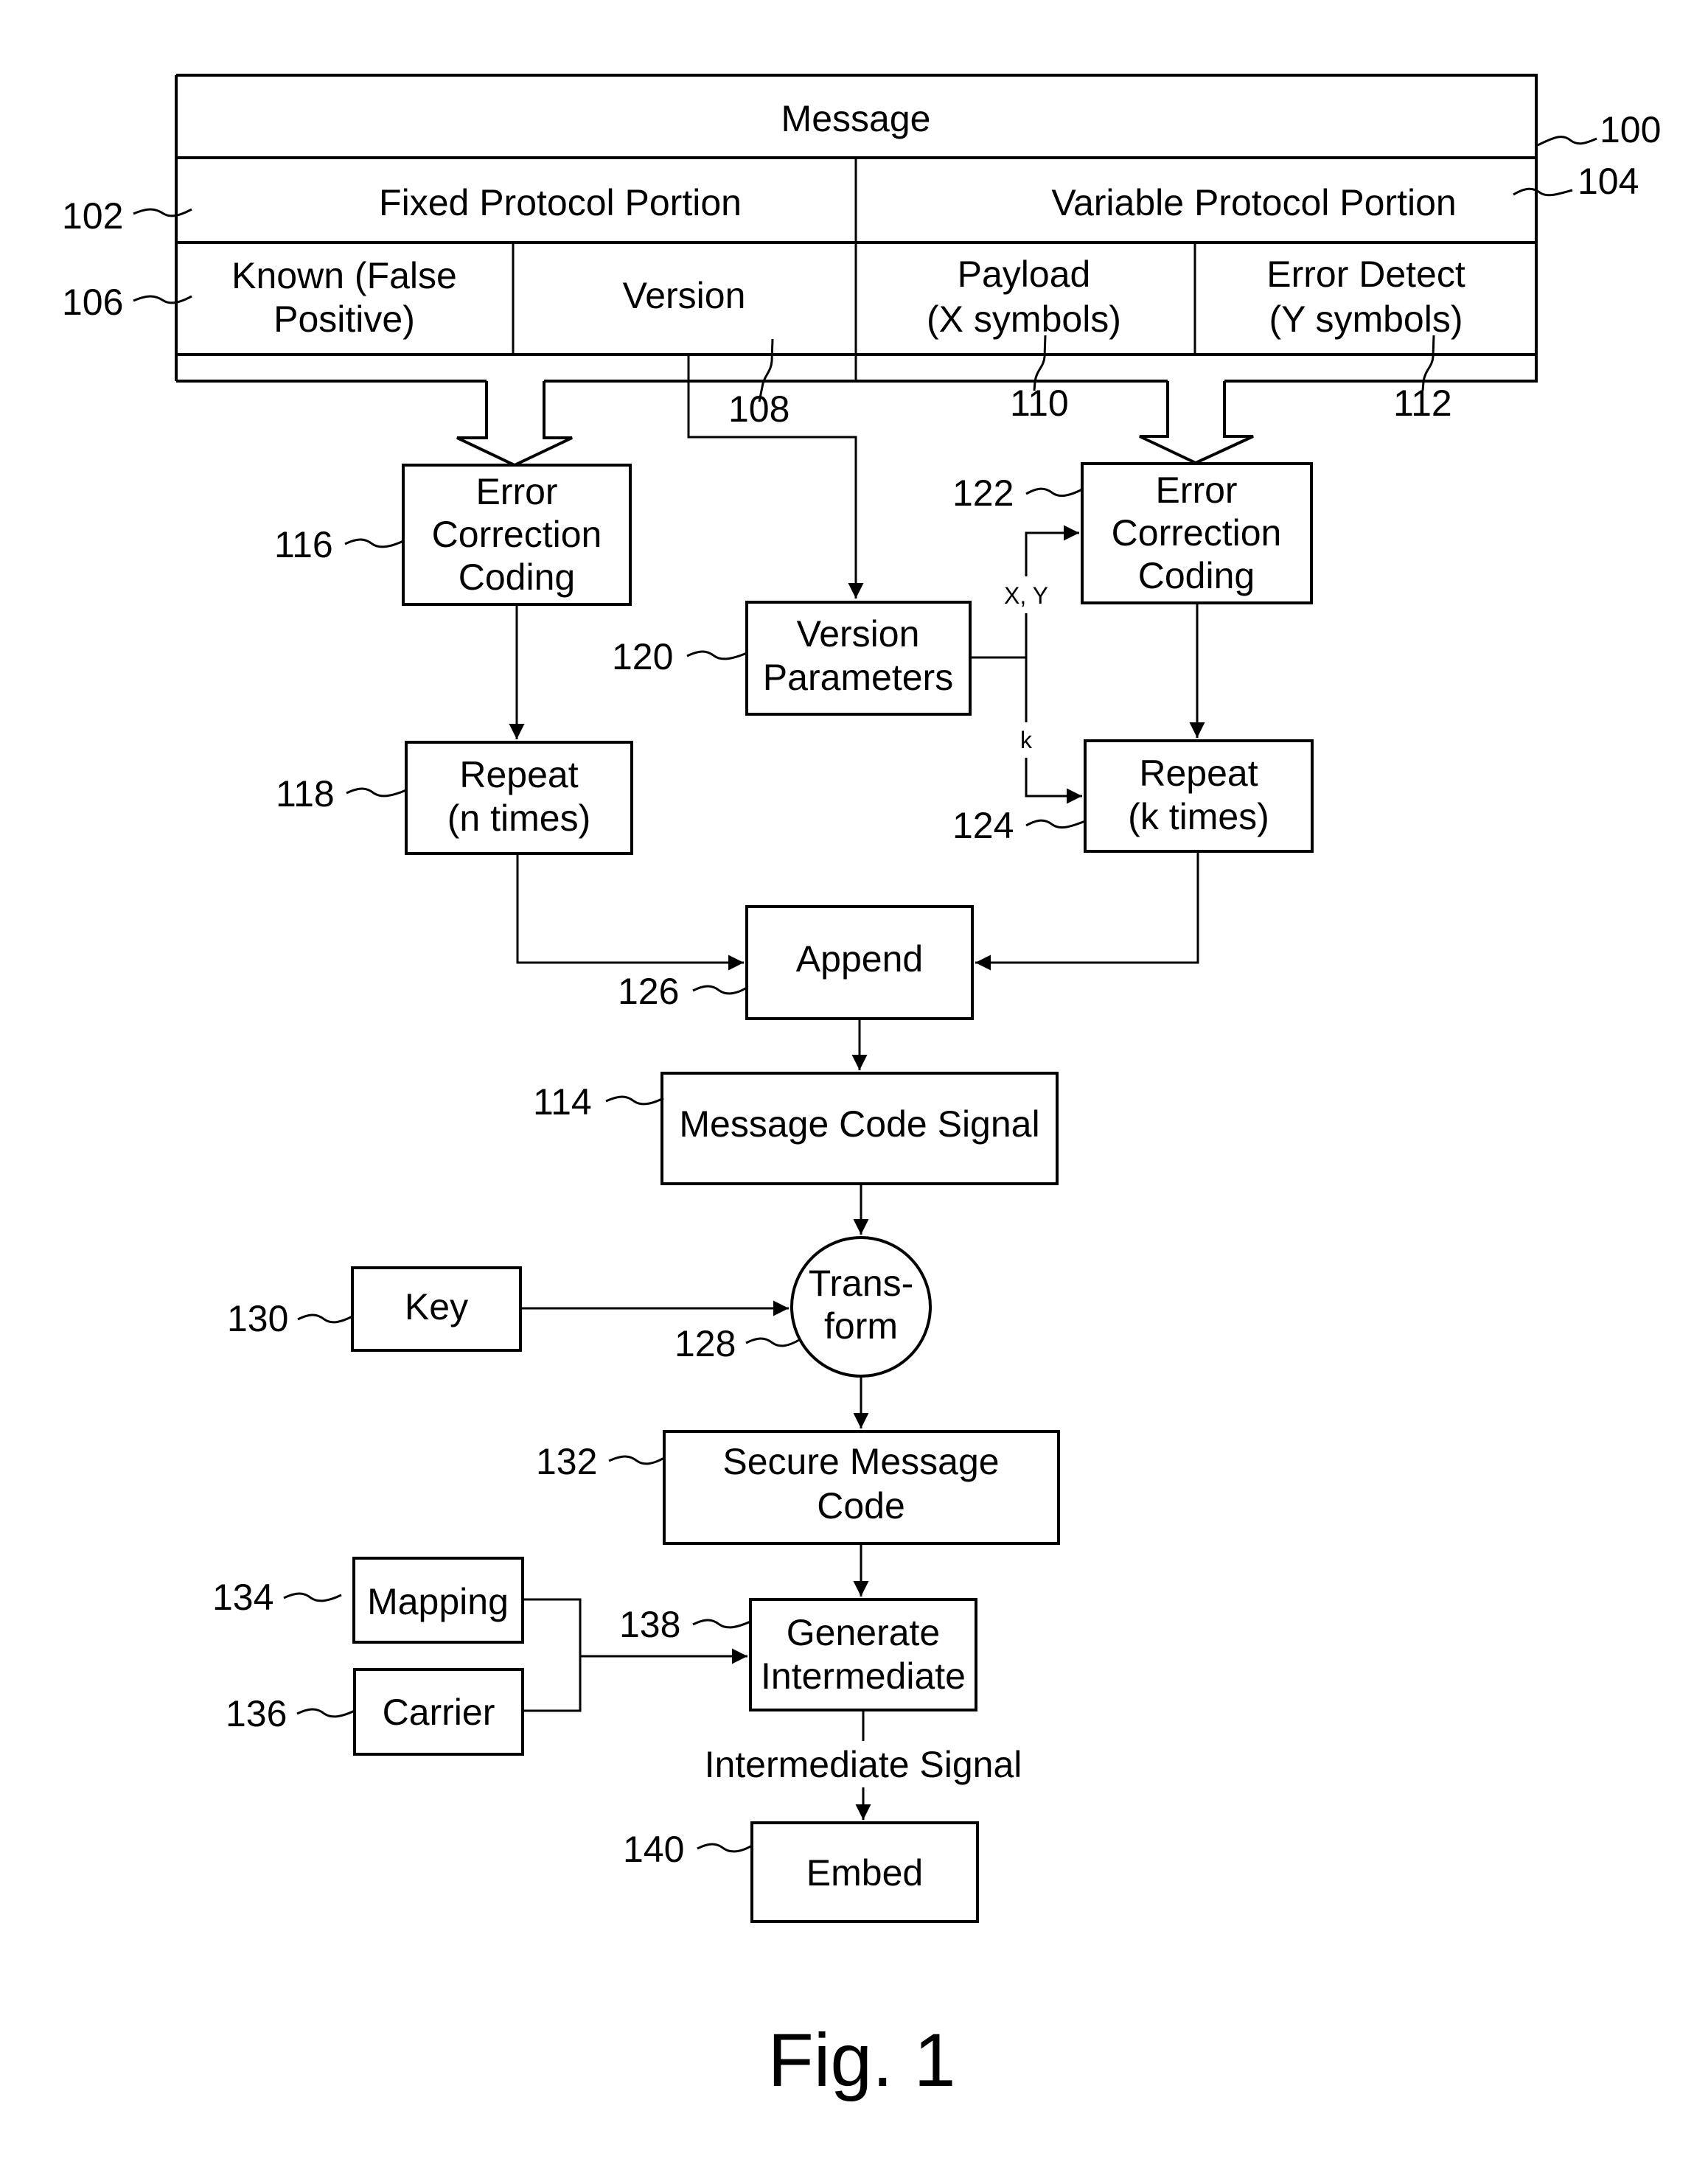 The image size is (1708, 2167). Describe the element at coordinates (863, 1632) in the screenshot. I see `block-generate-intermediate-line1: Generate` at that location.